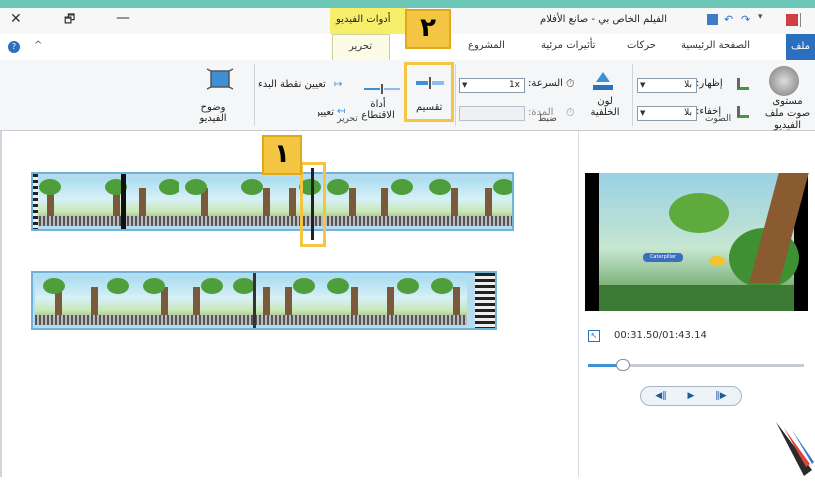  What do you see at coordinates (715, 45) in the screenshot?
I see `tab-home: الصفحة الرئيسية` at bounding box center [715, 45].